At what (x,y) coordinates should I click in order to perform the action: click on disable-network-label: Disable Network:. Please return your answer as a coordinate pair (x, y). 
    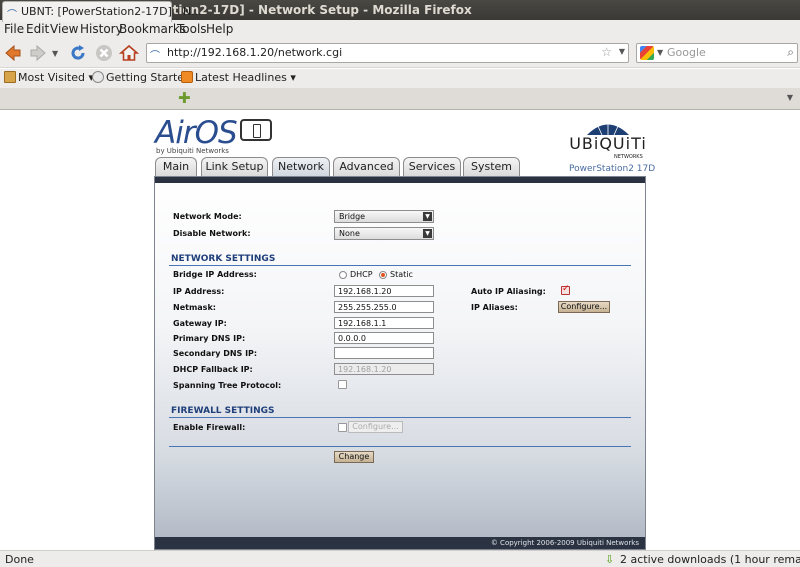
    Looking at the image, I should click on (212, 233).